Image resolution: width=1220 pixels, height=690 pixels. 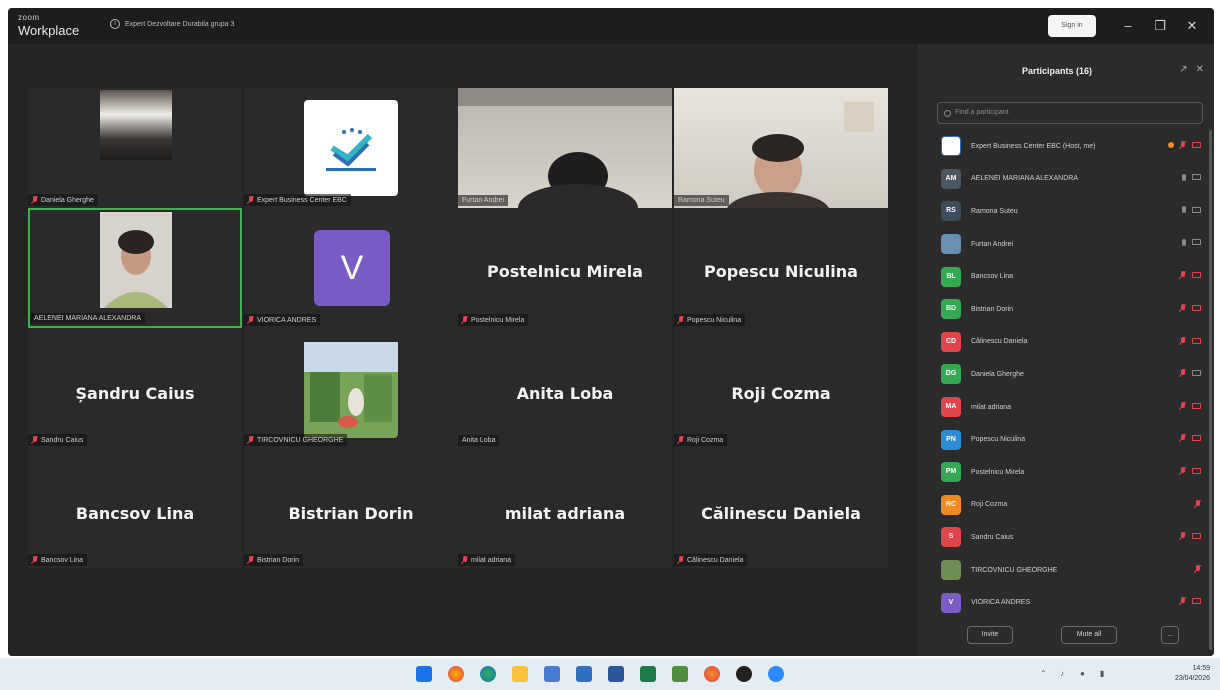 I want to click on meeting-info: i Expert Dezvoltare Durabila grupa 3, so click(x=172, y=24).